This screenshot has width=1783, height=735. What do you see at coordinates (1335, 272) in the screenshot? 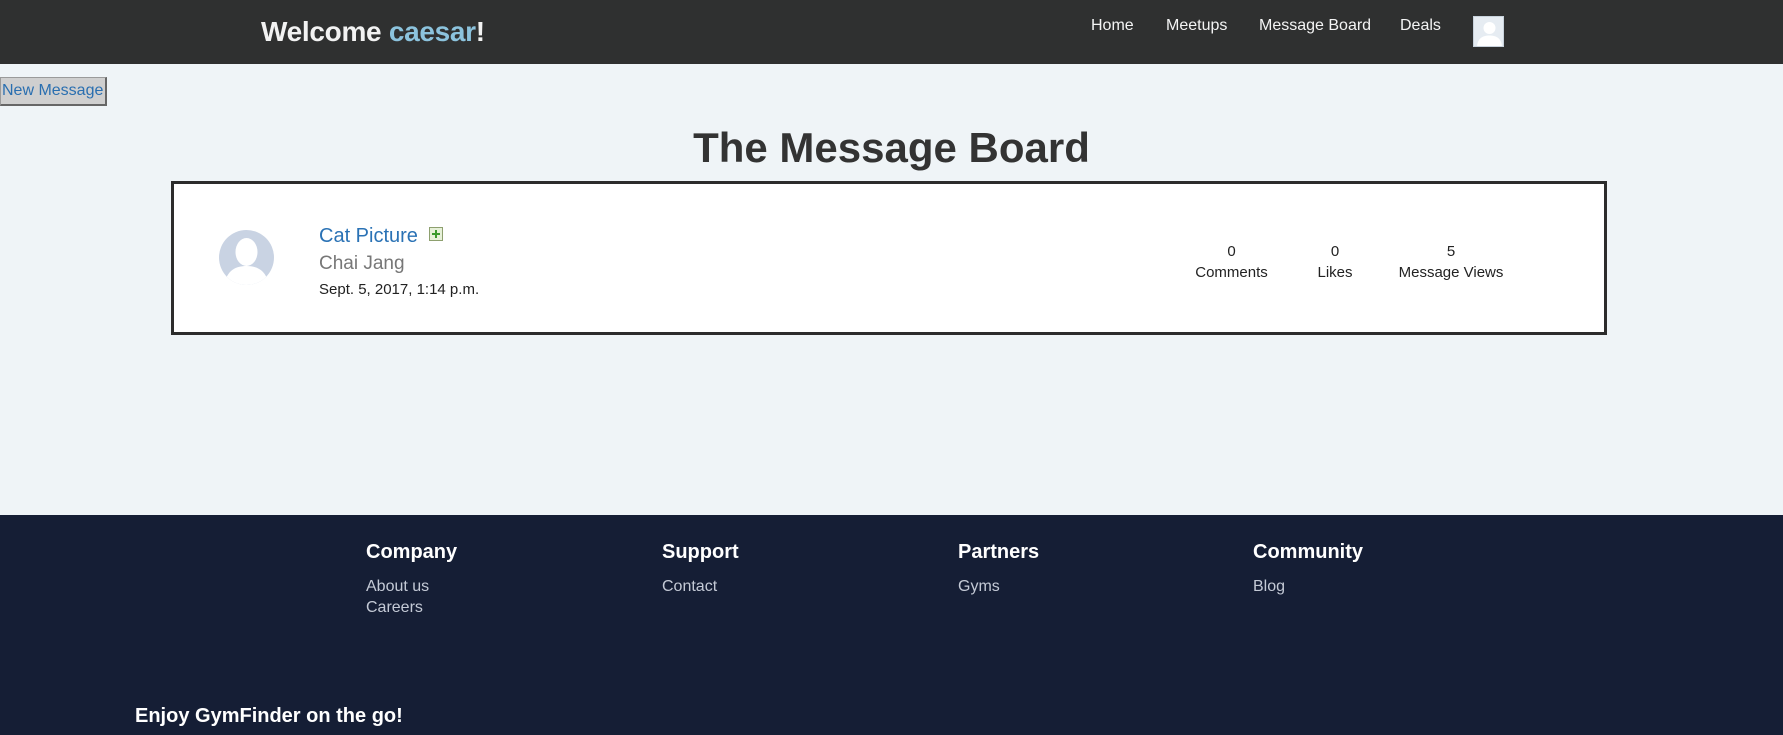
I see `likes-label: Likes` at bounding box center [1335, 272].